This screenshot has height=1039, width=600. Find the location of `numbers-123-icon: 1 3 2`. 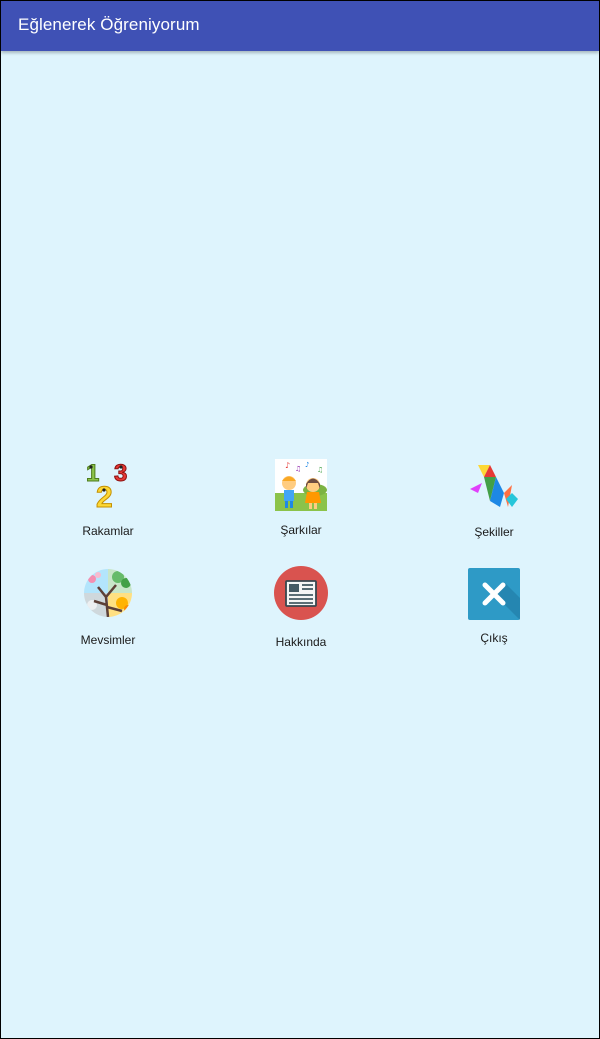

numbers-123-icon: 1 3 2 is located at coordinates (108, 483).